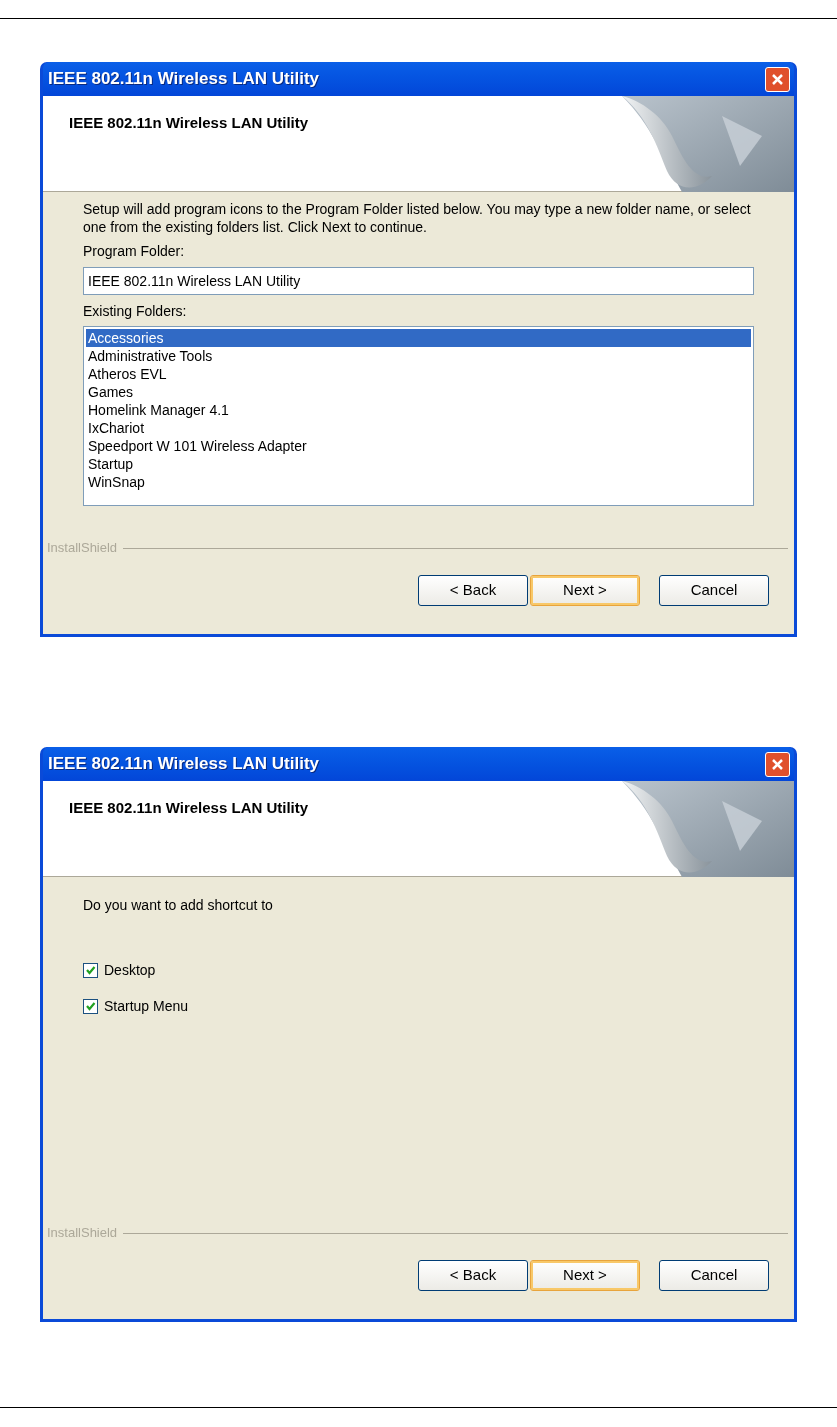 This screenshot has height=1427, width=837. Describe the element at coordinates (418, 281) in the screenshot. I see `folder-input: IEEE 802.11n Wireless LAN Utility` at that location.